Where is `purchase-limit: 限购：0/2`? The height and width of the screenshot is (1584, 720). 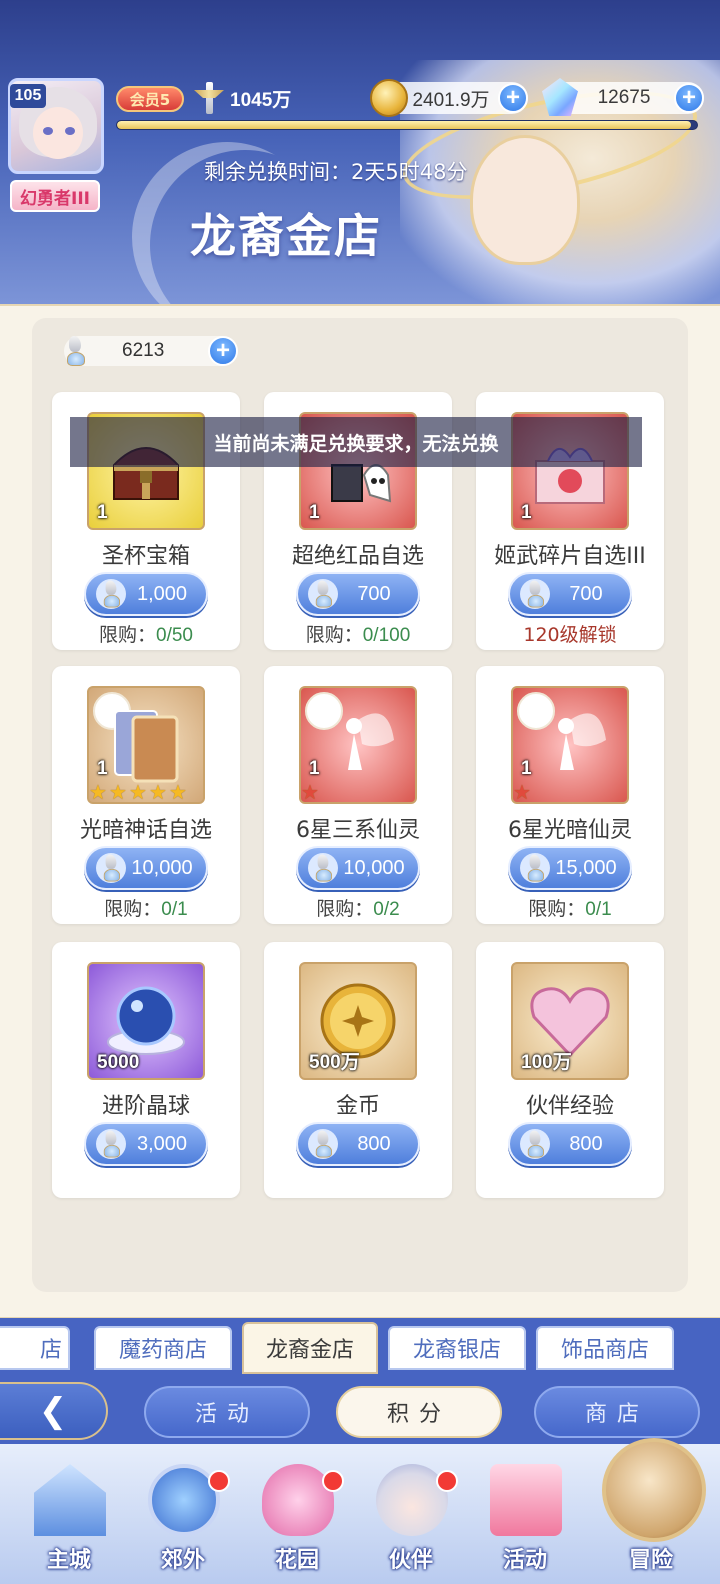
purchase-limit: 限购：0/2 is located at coordinates (358, 907).